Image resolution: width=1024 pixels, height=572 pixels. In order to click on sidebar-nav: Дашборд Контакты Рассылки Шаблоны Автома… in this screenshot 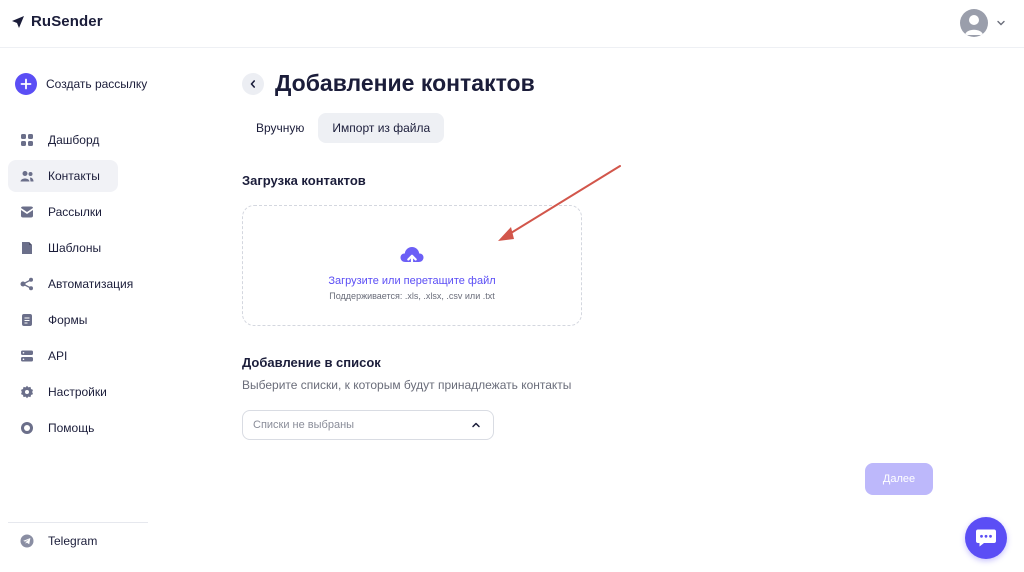, I will do `click(78, 286)`.